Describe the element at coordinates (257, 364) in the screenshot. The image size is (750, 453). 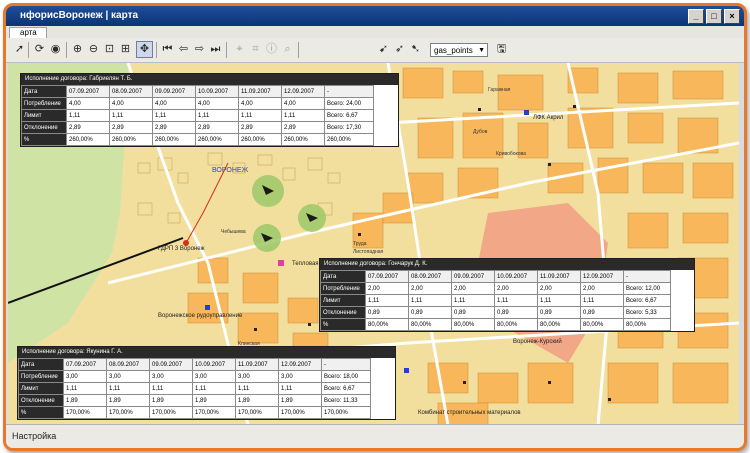
I see `table-cell: 11.09.2007` at that location.